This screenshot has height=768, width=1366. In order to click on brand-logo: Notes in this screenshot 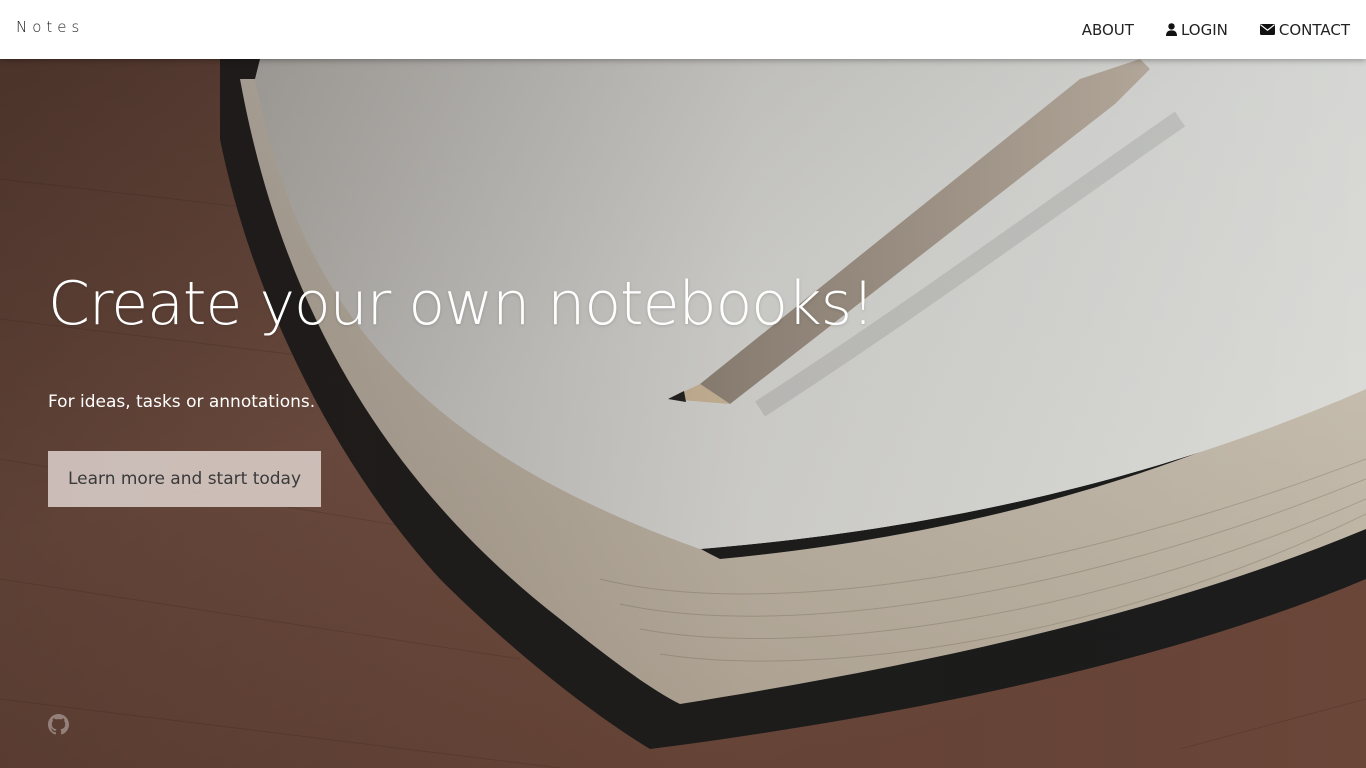, I will do `click(50, 27)`.